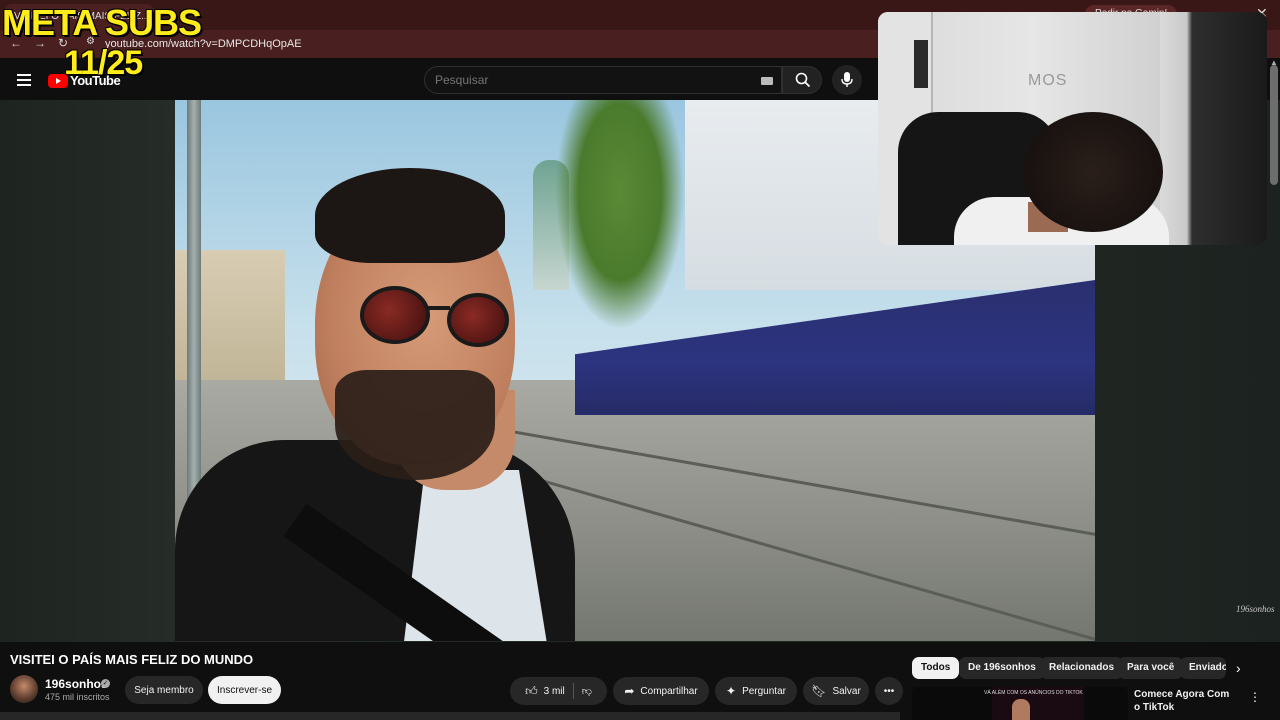 This screenshot has width=1280, height=720. I want to click on chip-from-channel: De 196sonhos, so click(1002, 668).